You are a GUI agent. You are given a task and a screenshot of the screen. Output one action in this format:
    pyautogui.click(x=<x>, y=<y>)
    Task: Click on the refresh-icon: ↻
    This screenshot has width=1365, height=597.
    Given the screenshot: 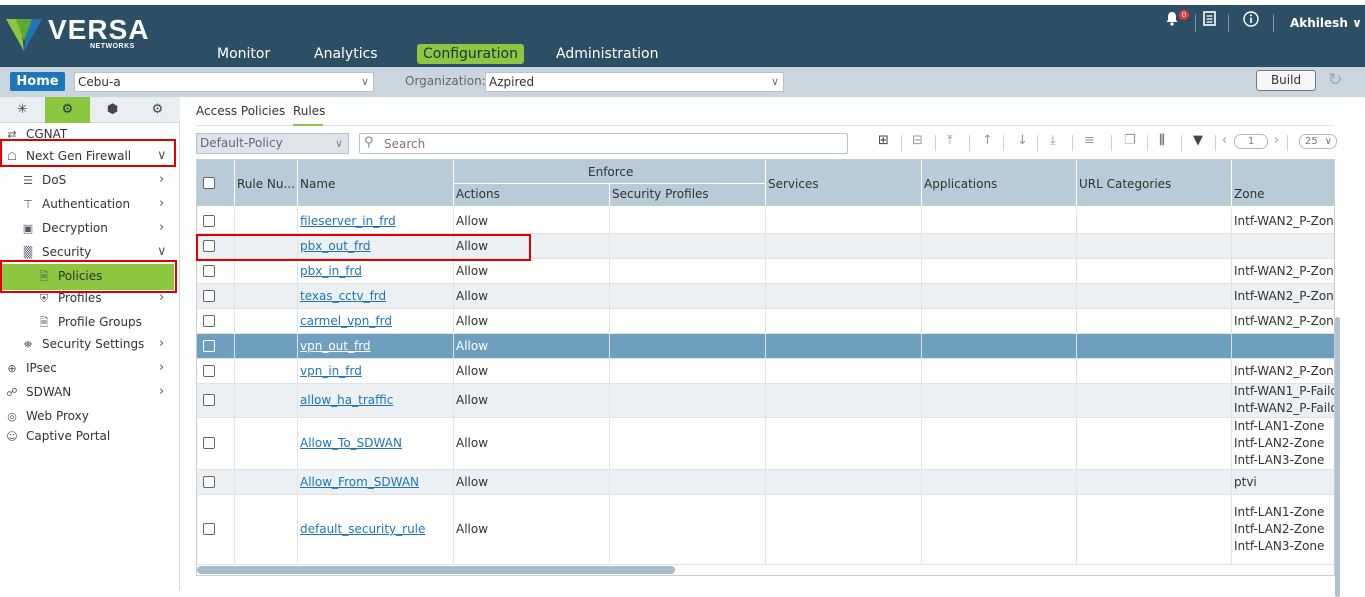 What is the action you would take?
    pyautogui.click(x=1335, y=80)
    